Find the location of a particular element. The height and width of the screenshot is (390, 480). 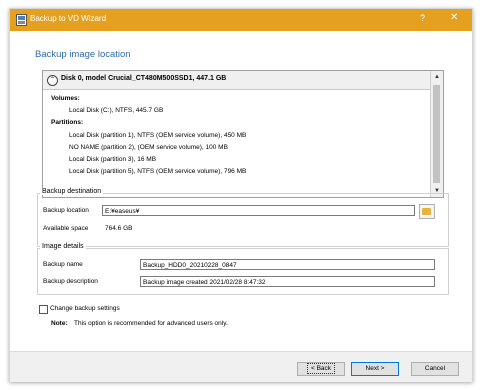

change-settings-label: Change backup settings is located at coordinates (85, 308).